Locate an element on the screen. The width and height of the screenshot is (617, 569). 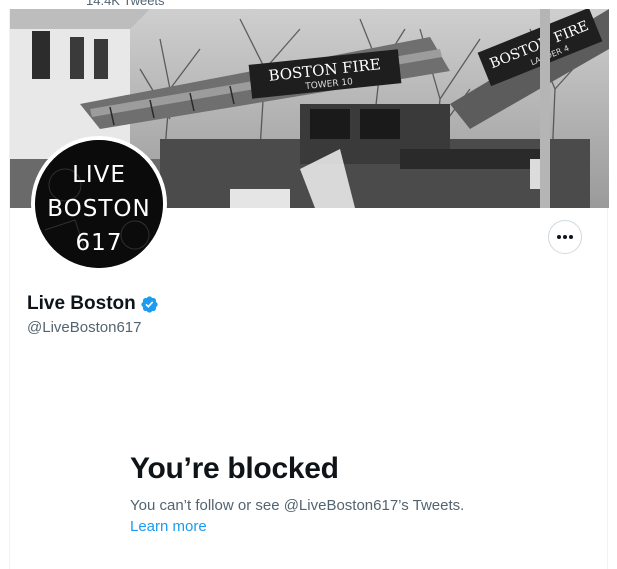
tweet-count: 14.4K Tweets is located at coordinates (125, 4).